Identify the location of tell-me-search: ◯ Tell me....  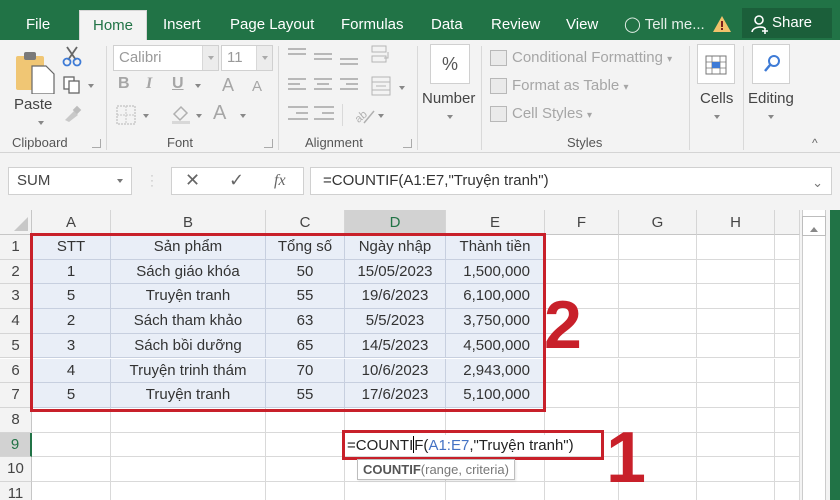
(664, 25).